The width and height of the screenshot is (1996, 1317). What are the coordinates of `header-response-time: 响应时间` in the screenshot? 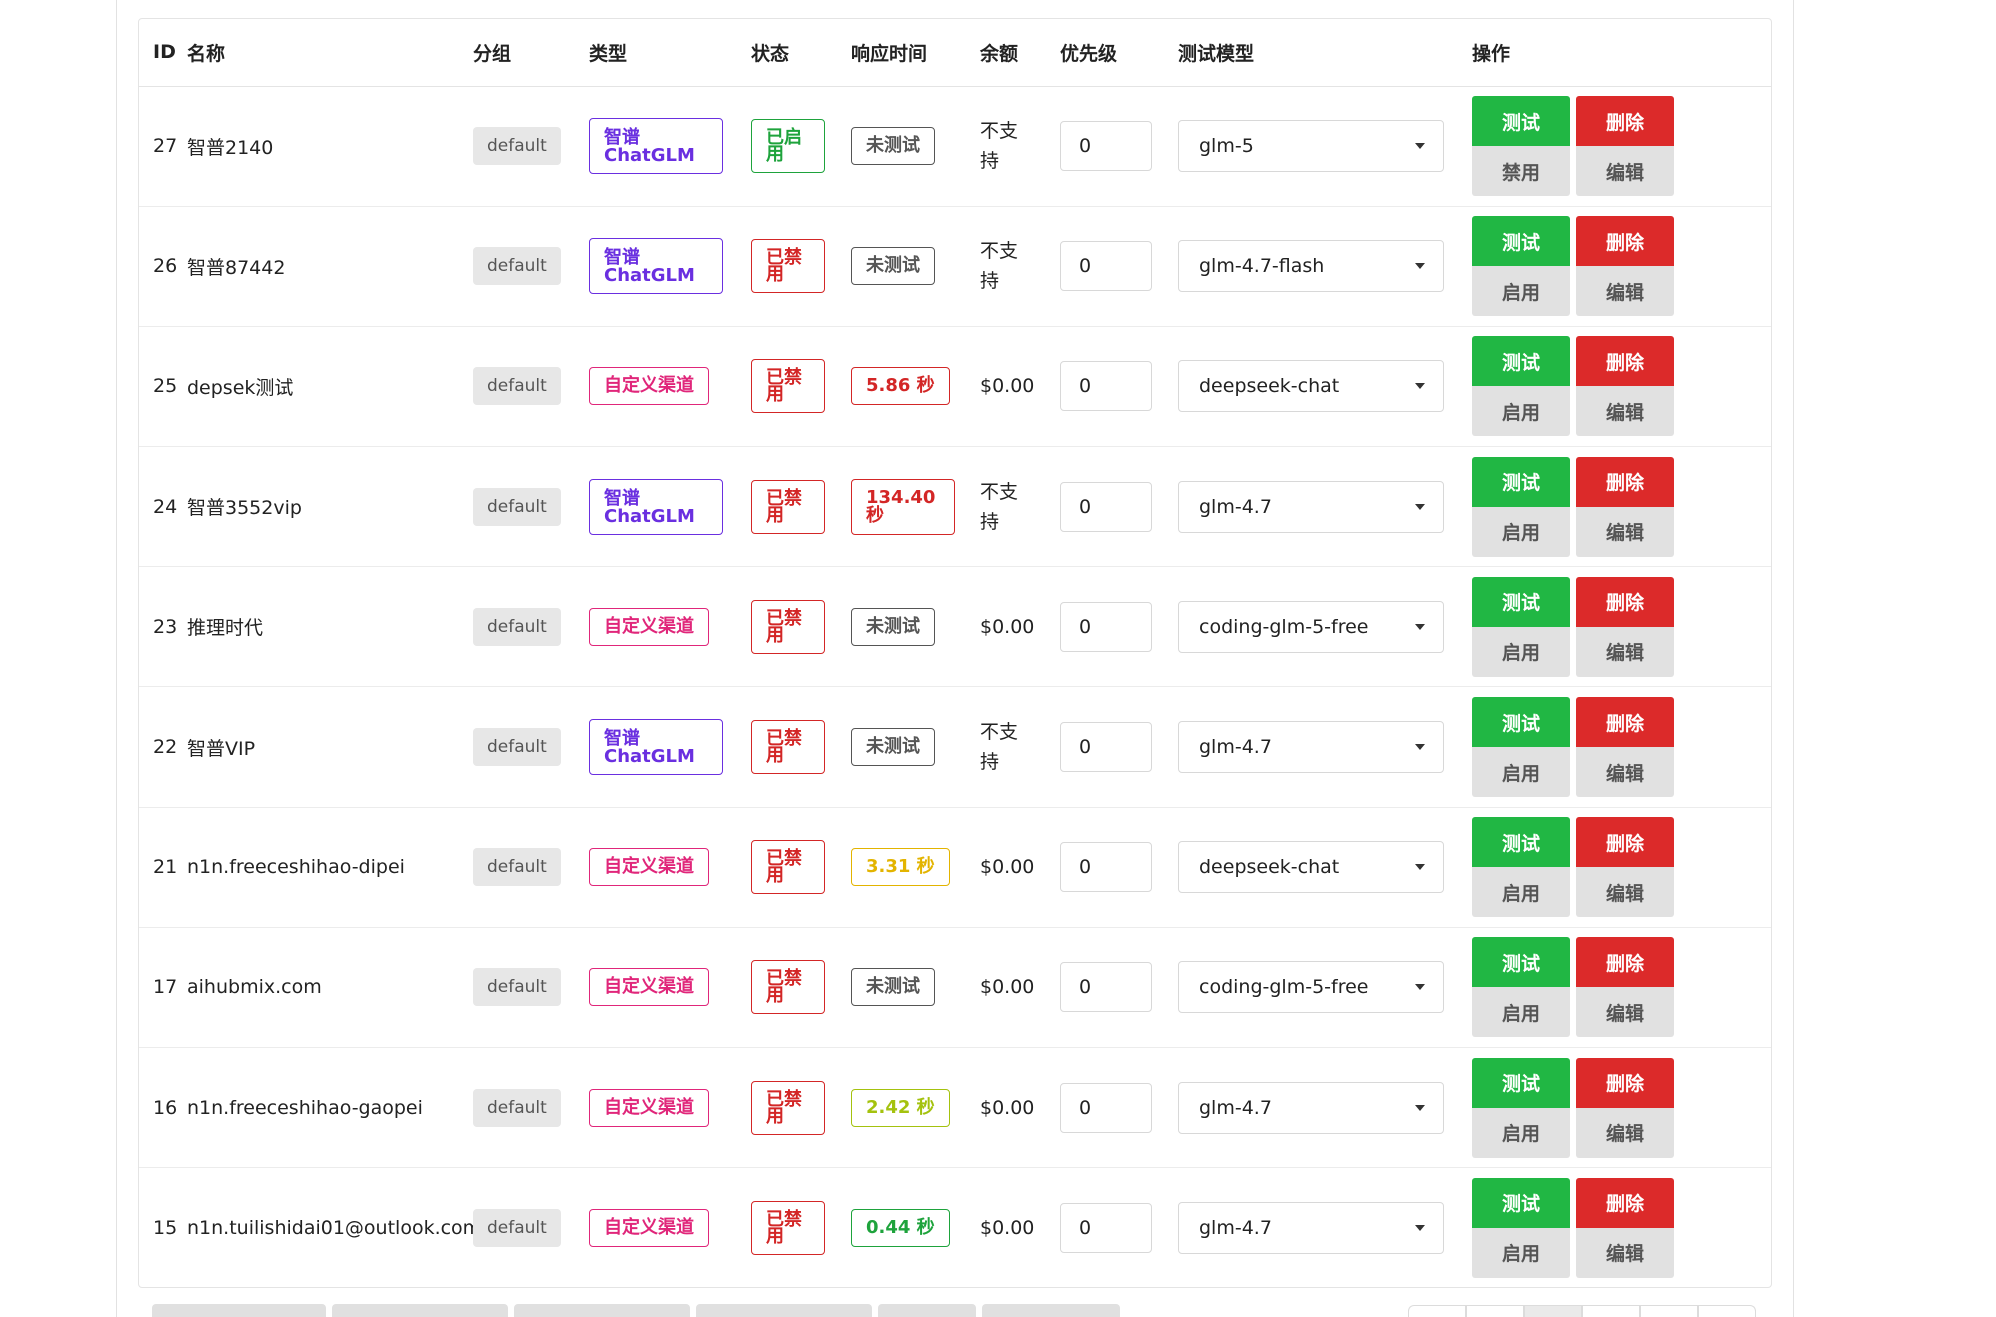 It's located at (915, 53).